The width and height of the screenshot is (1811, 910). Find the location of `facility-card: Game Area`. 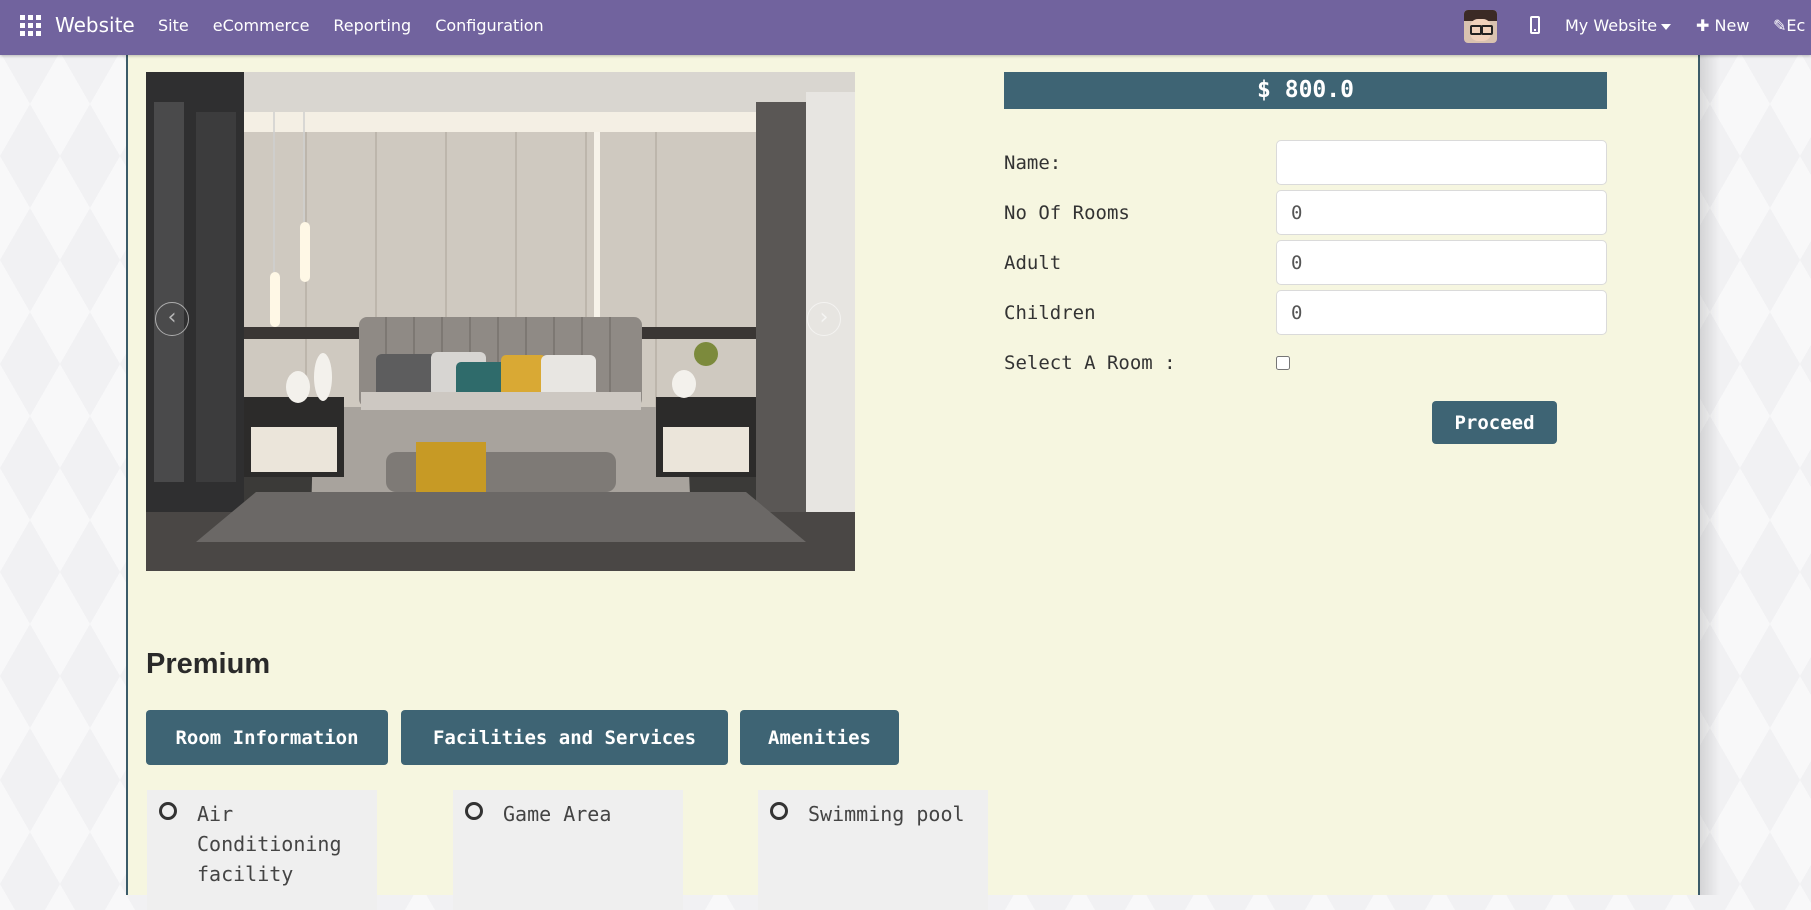

facility-card: Game Area is located at coordinates (568, 850).